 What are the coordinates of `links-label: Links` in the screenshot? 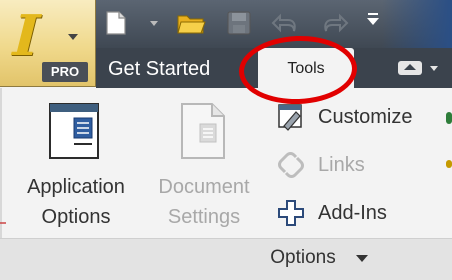 It's located at (341, 165).